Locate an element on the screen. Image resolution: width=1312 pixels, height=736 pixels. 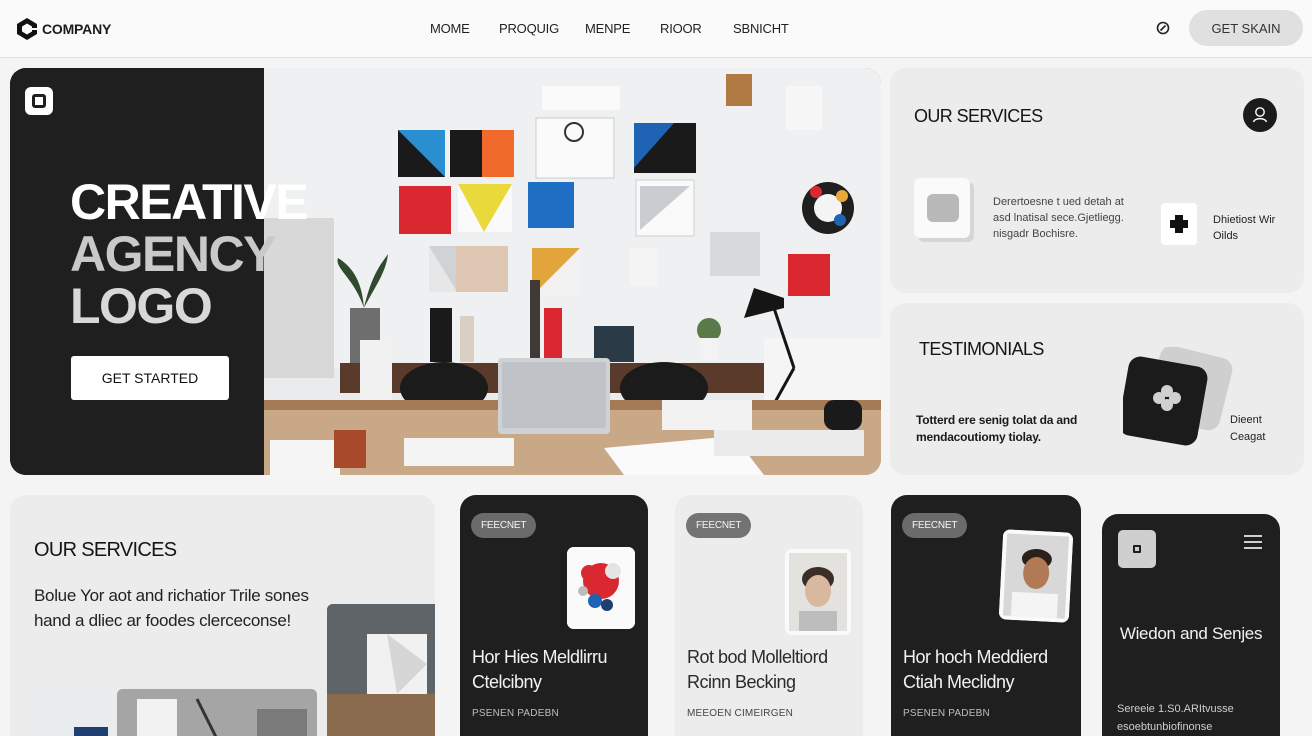
hero-title: CREATIVE AGENCY LOGO is located at coordinates (230, 254).